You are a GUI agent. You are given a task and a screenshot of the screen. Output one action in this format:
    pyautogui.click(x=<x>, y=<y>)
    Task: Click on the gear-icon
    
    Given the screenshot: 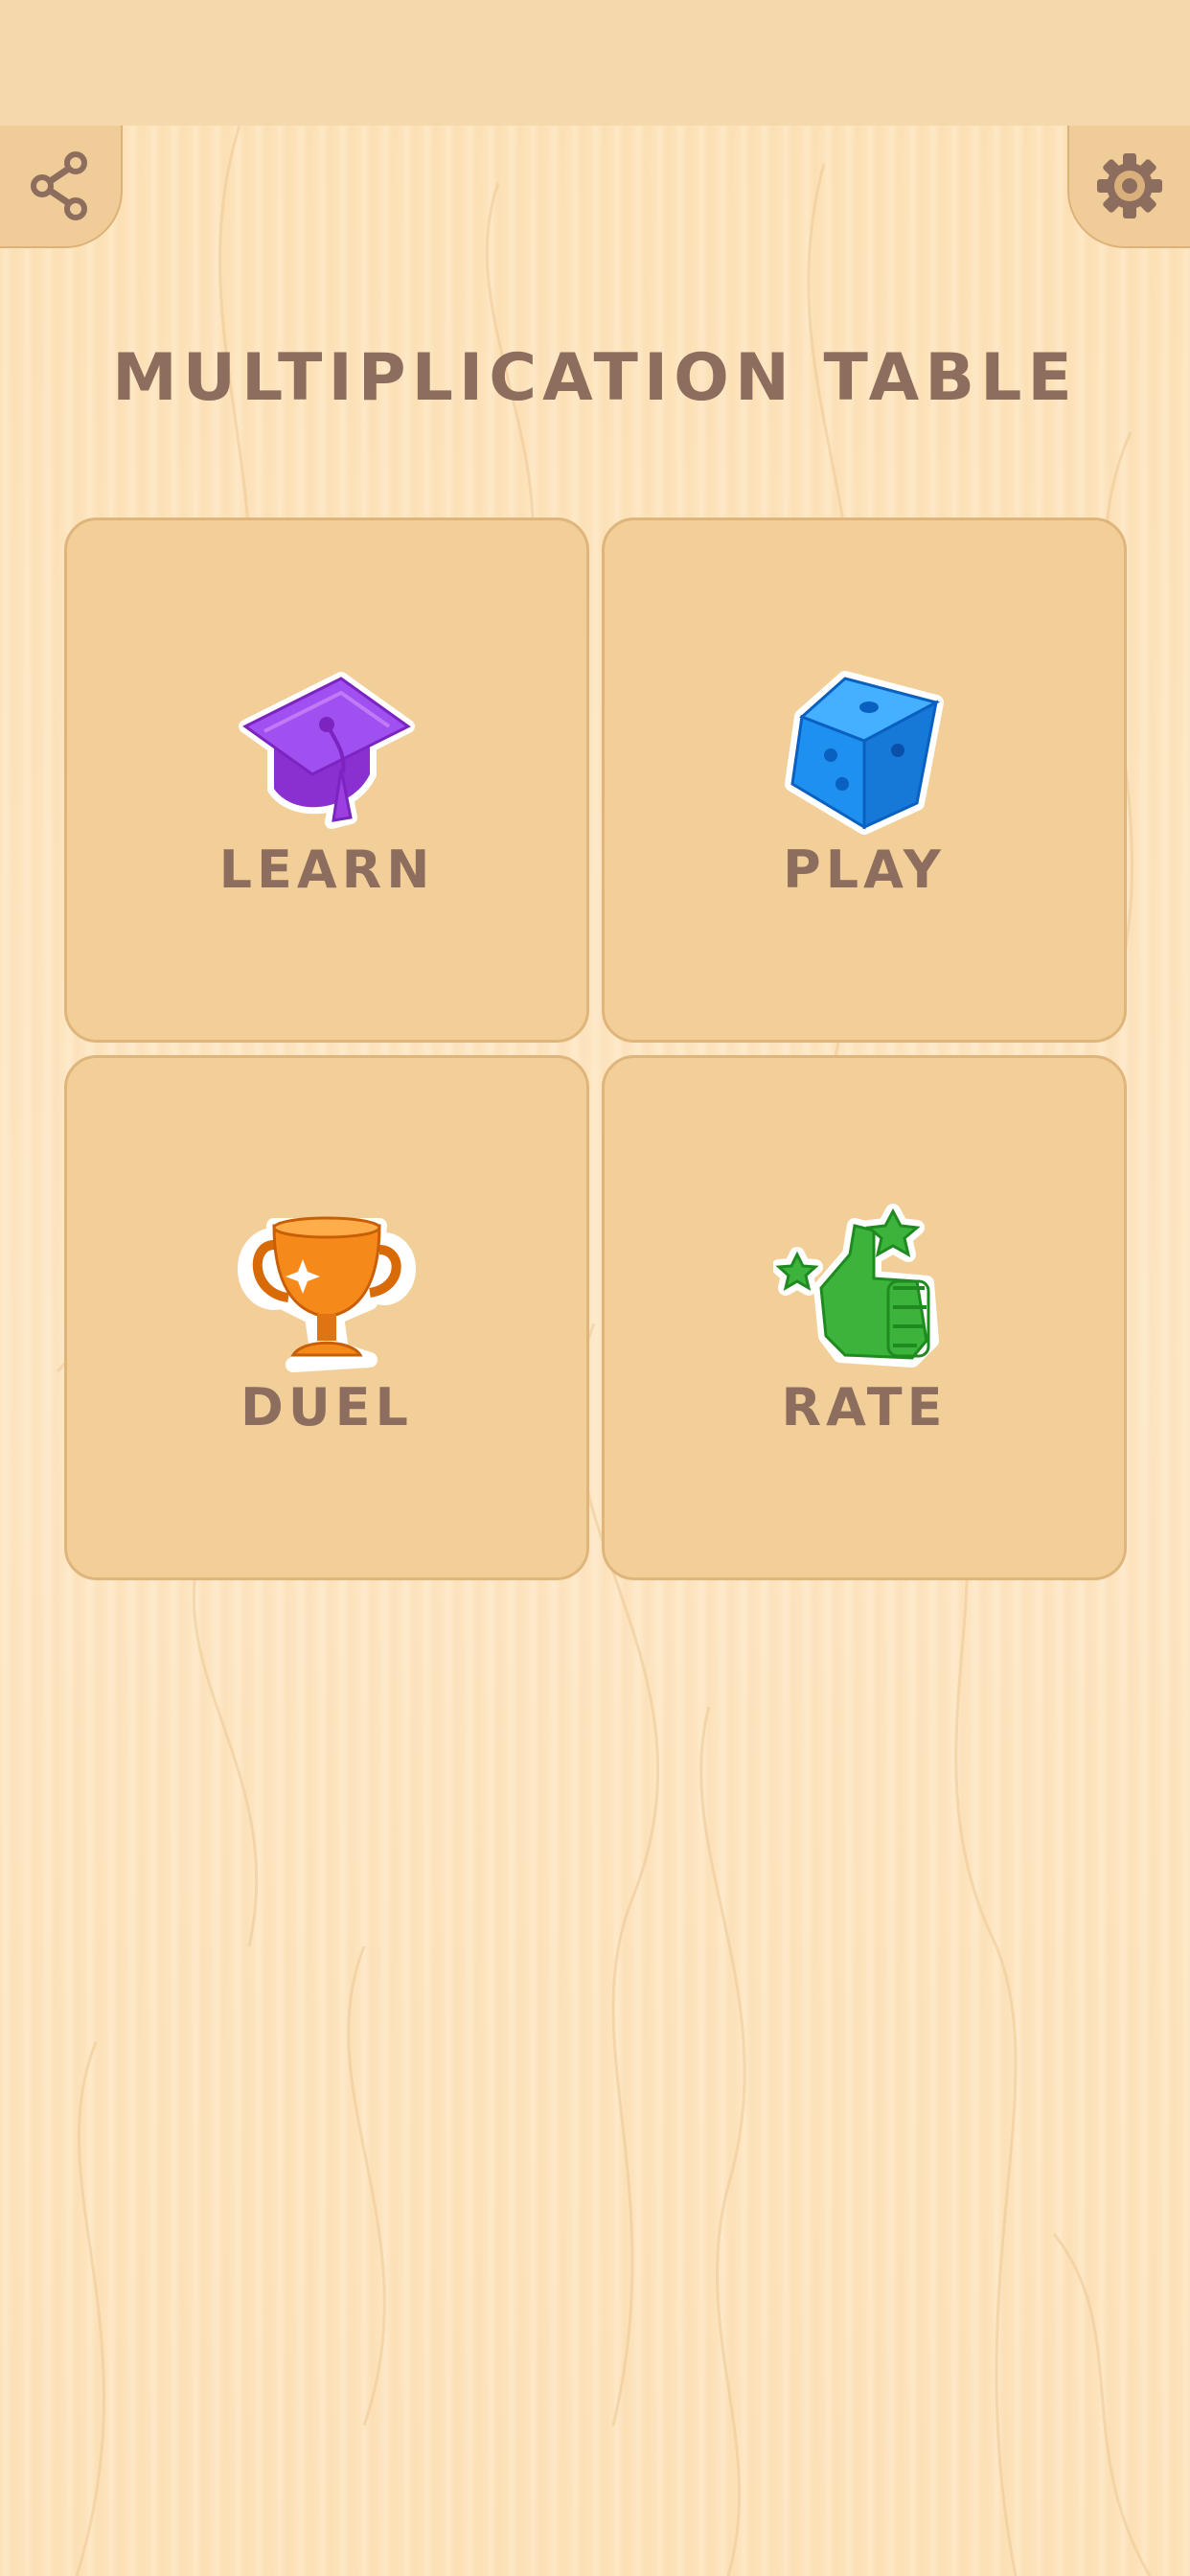 What is the action you would take?
    pyautogui.click(x=1130, y=185)
    